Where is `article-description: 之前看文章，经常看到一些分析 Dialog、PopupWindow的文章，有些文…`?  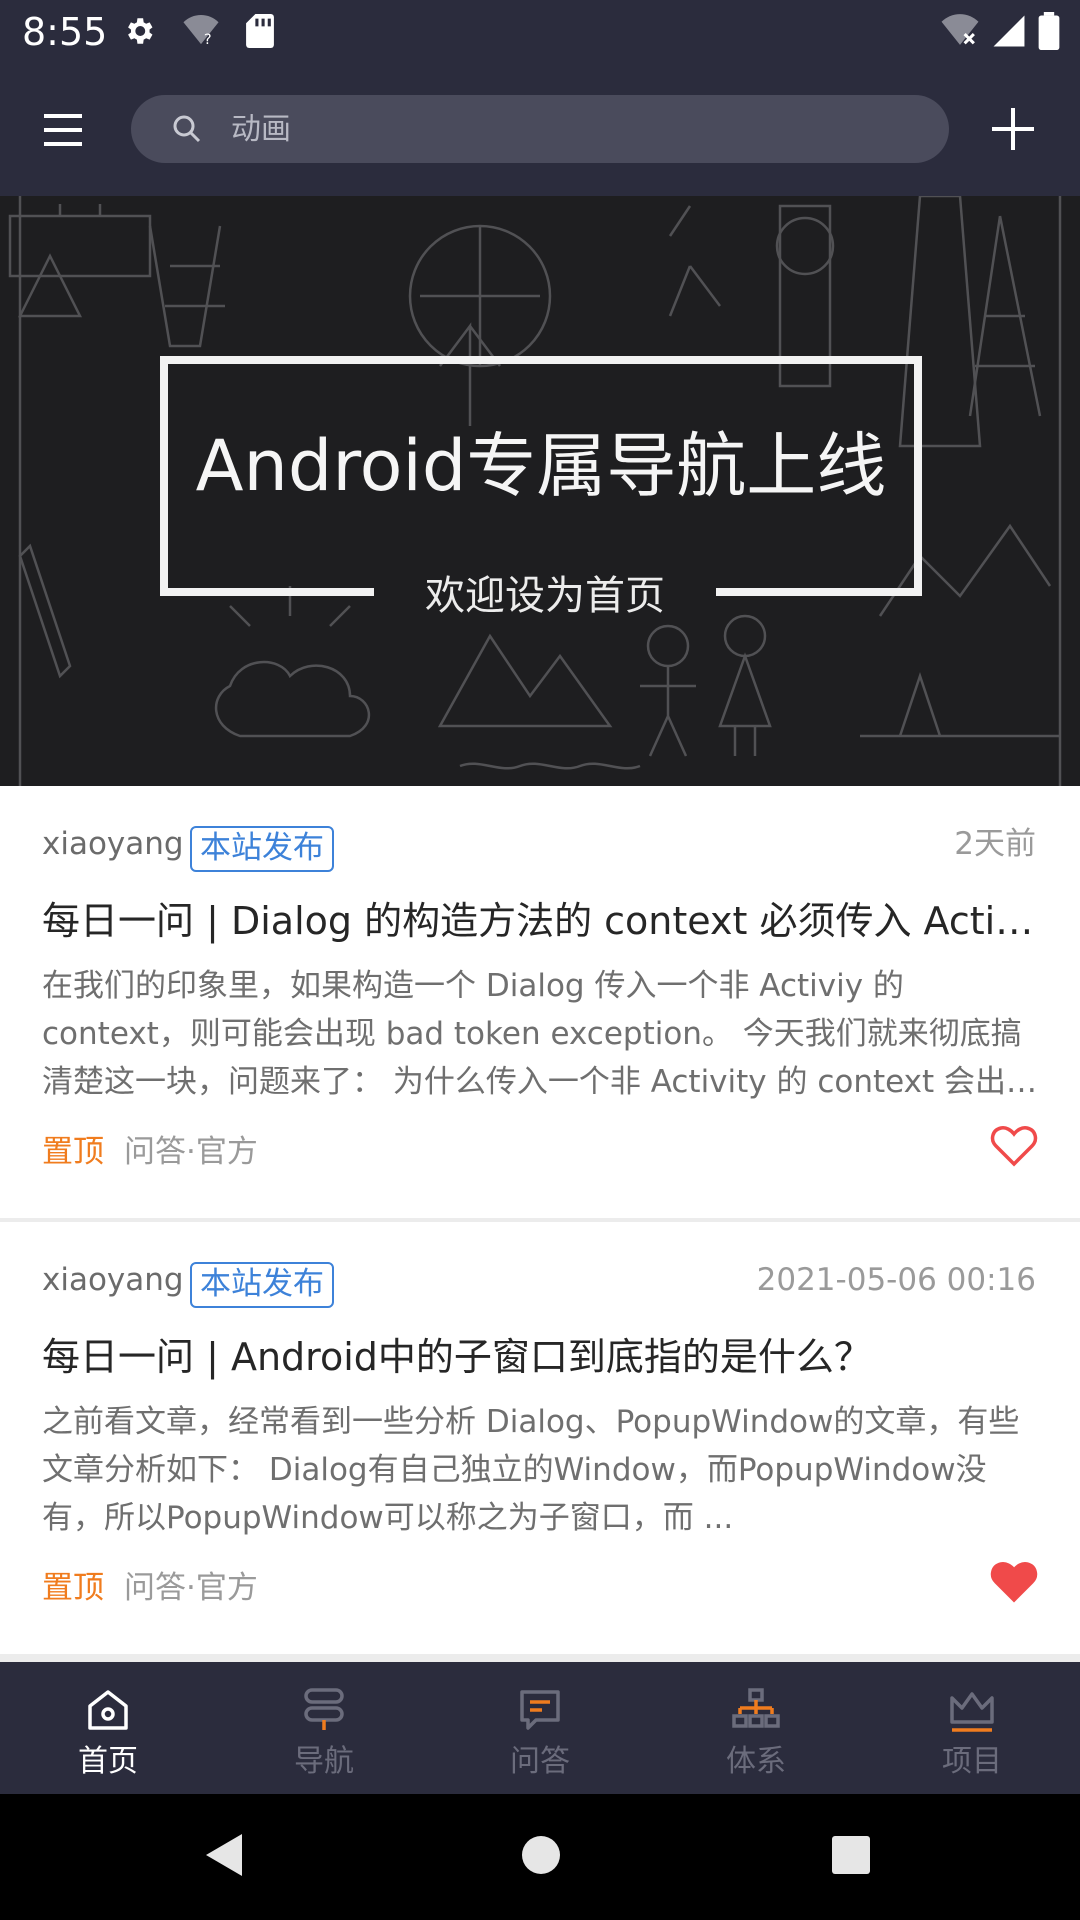 article-description: 之前看文章，经常看到一些分析 Dialog、PopupWindow的文章，有些文… is located at coordinates (531, 1470).